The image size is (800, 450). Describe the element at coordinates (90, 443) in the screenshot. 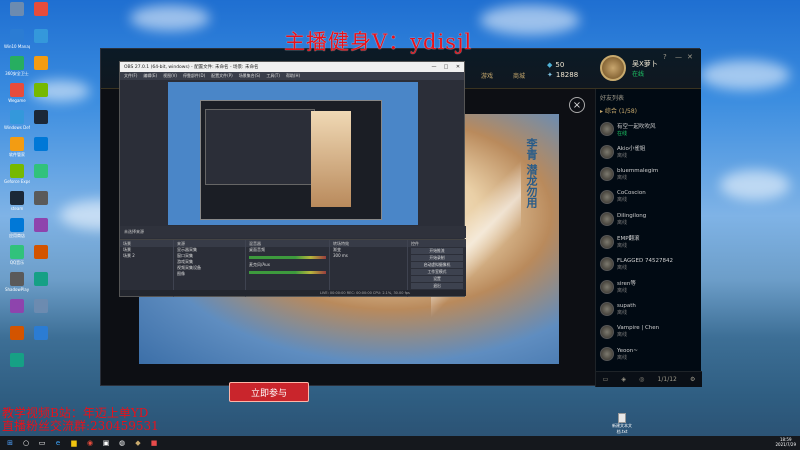

I see `chrome-icon: ◉` at that location.